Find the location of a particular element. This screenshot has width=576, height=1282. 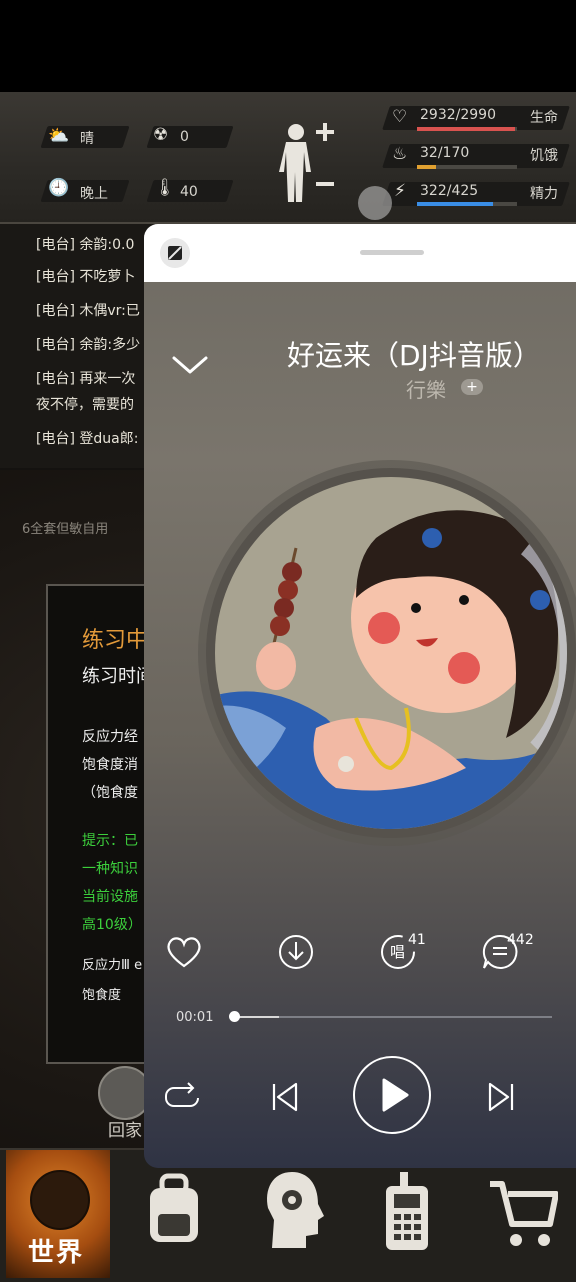

body-status-icon is located at coordinates (306, 165).